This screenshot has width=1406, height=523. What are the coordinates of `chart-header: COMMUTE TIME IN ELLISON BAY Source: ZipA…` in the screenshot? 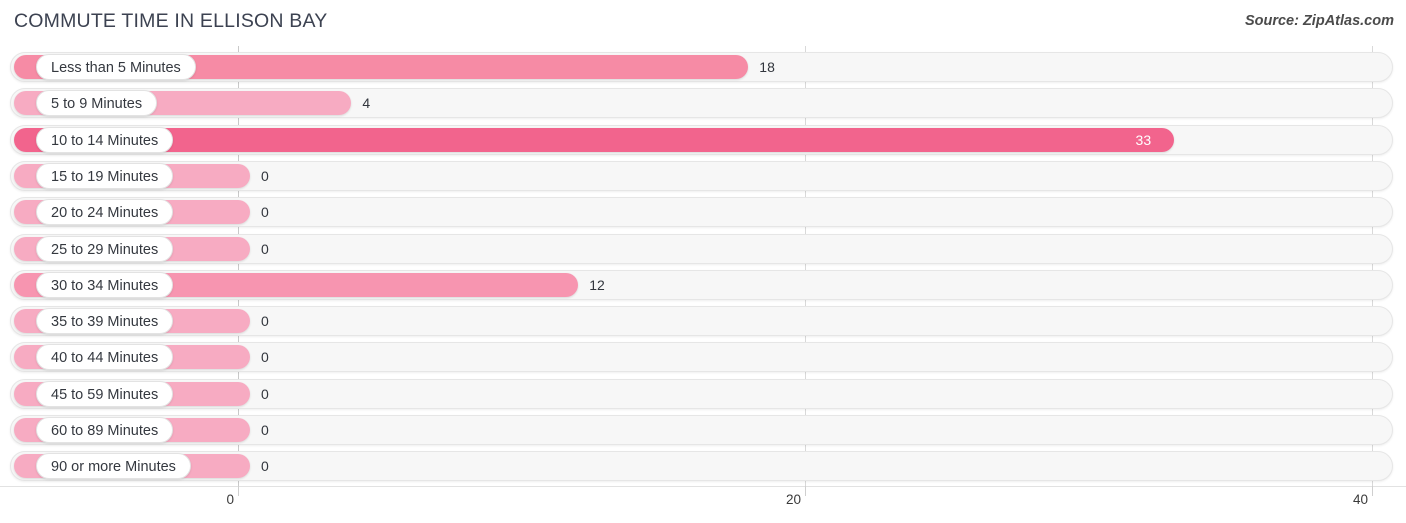 It's located at (703, 23).